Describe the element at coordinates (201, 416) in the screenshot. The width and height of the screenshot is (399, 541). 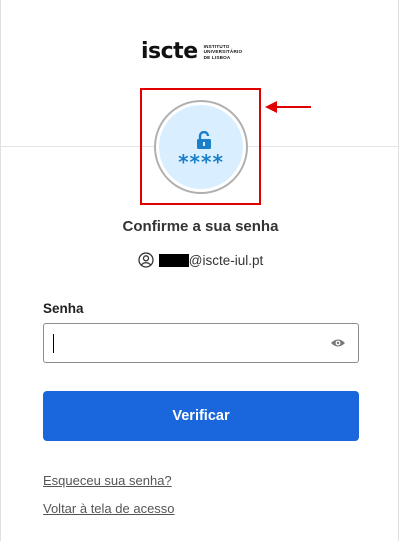
I see `verify-button: Verificar` at that location.